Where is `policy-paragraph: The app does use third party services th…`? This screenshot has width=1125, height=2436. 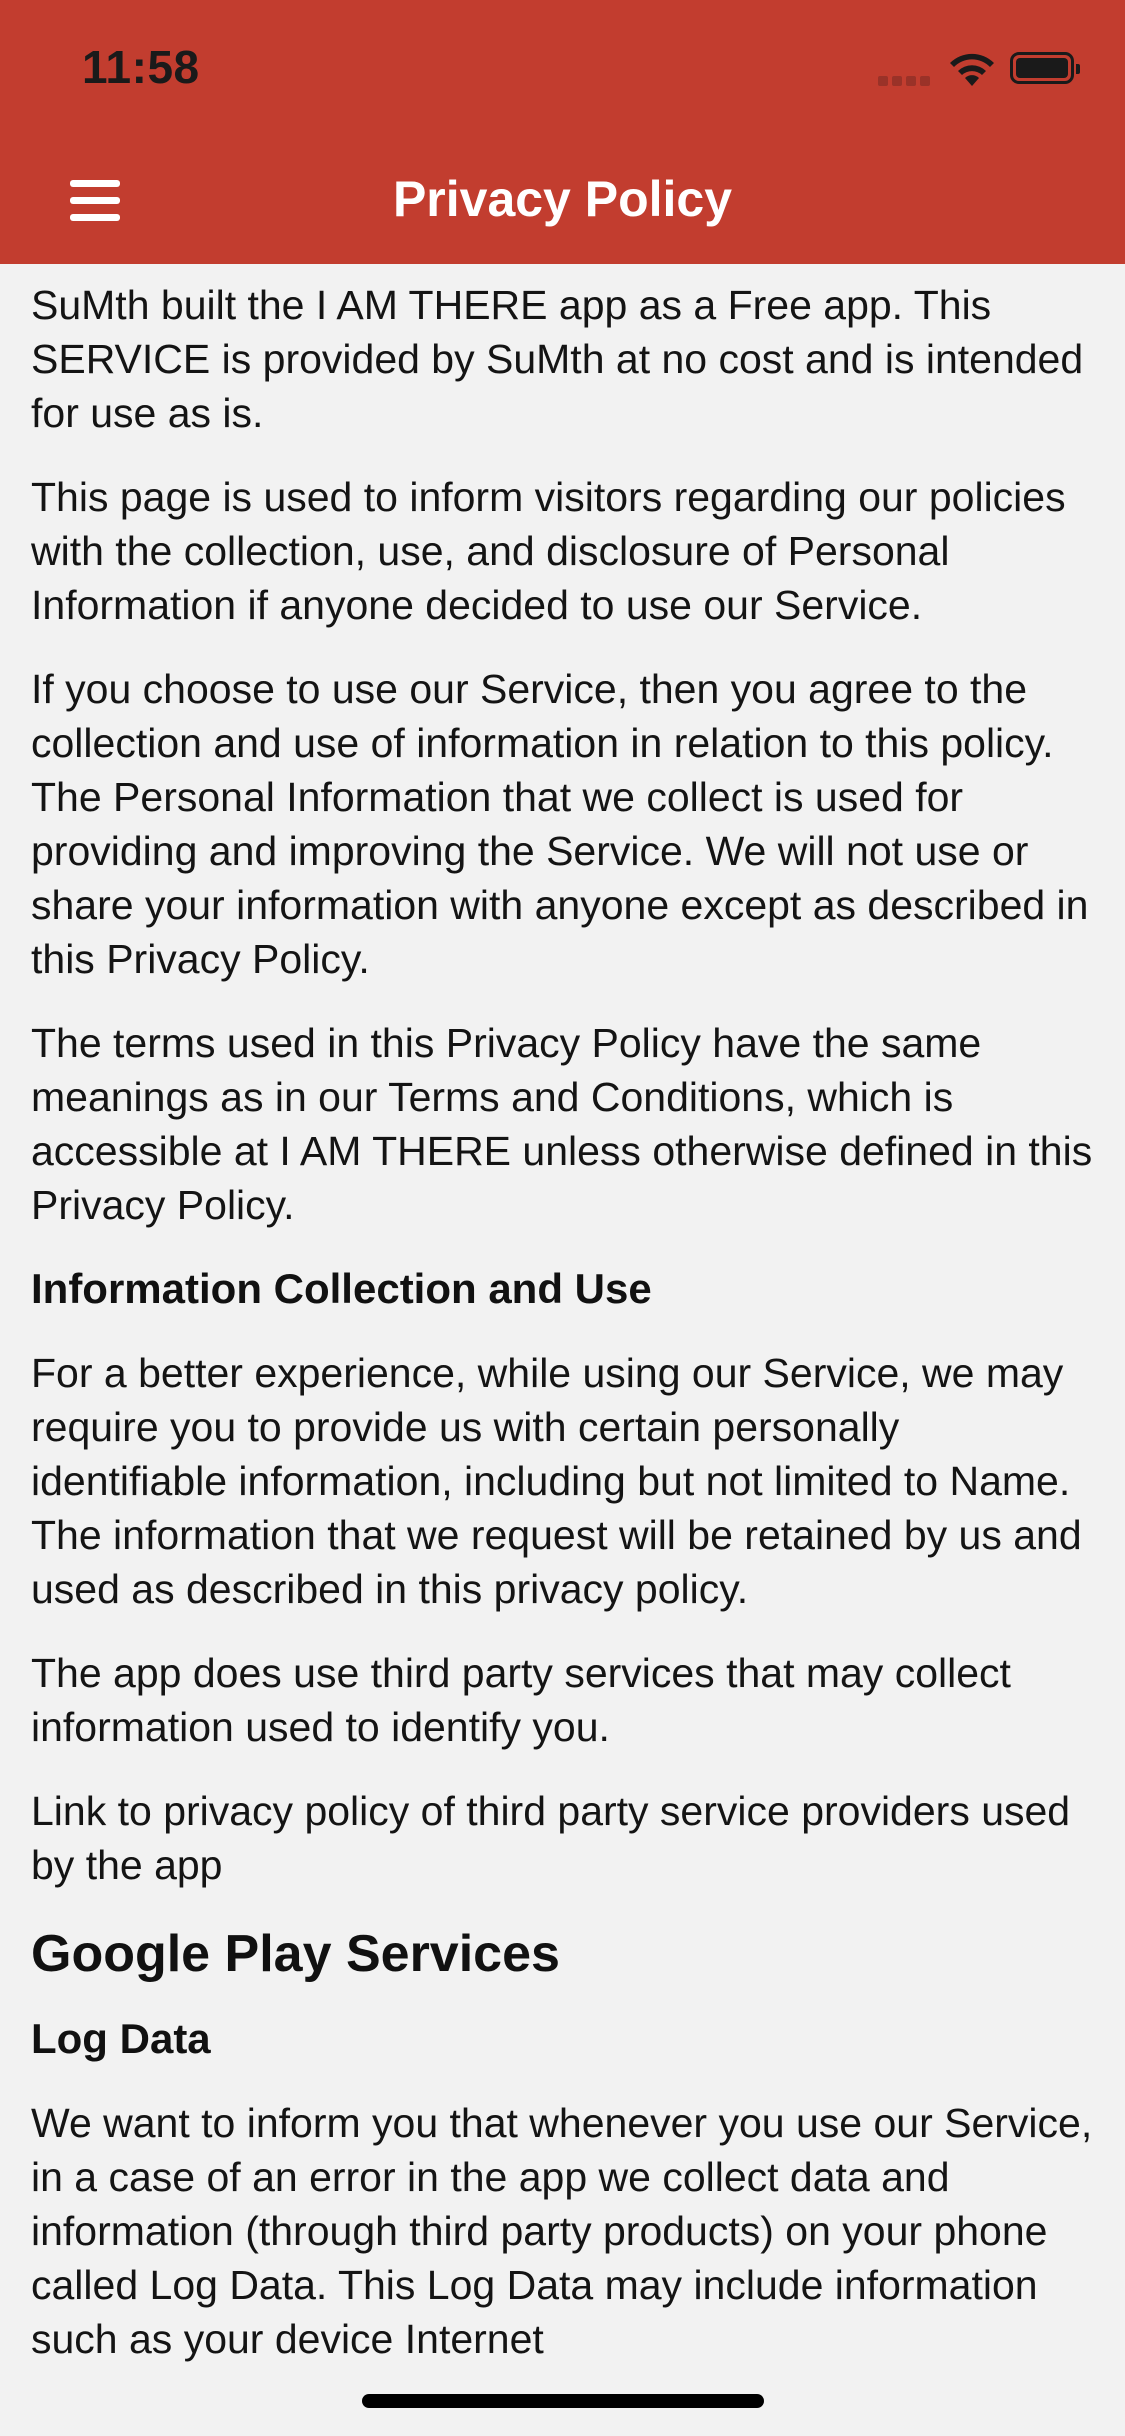
policy-paragraph: The app does use third party services th… is located at coordinates (521, 1700).